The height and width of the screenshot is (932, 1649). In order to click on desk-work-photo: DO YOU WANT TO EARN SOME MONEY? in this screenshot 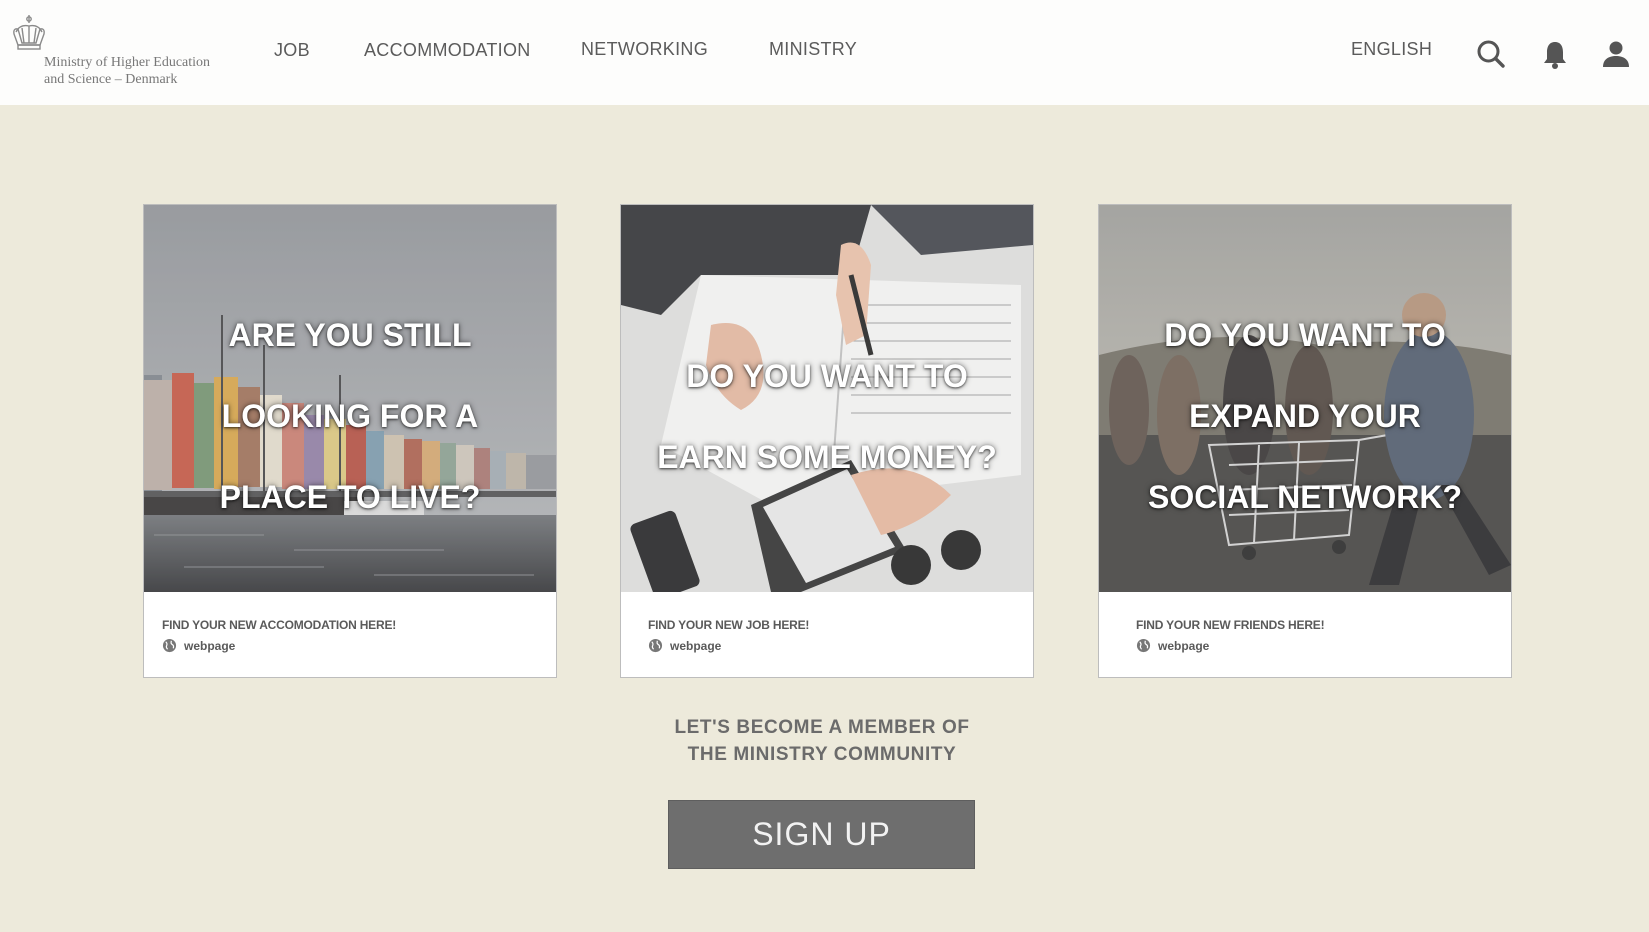, I will do `click(827, 398)`.